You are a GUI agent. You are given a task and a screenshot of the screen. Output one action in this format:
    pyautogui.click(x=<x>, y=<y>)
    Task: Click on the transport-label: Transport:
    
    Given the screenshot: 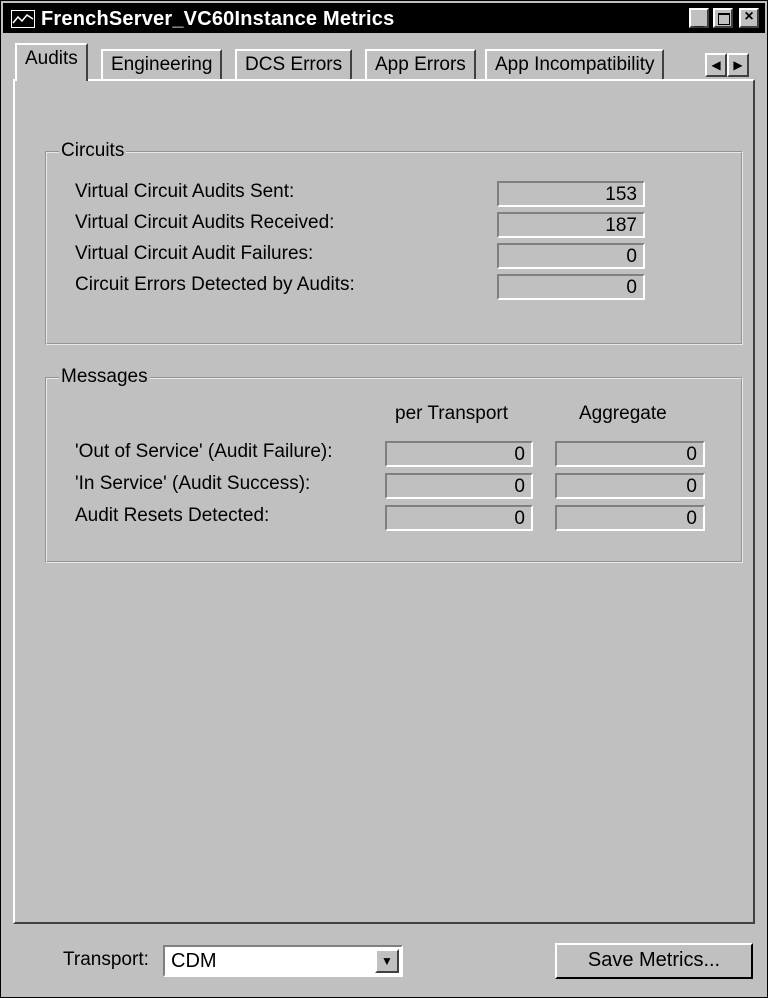 What is the action you would take?
    pyautogui.click(x=106, y=959)
    